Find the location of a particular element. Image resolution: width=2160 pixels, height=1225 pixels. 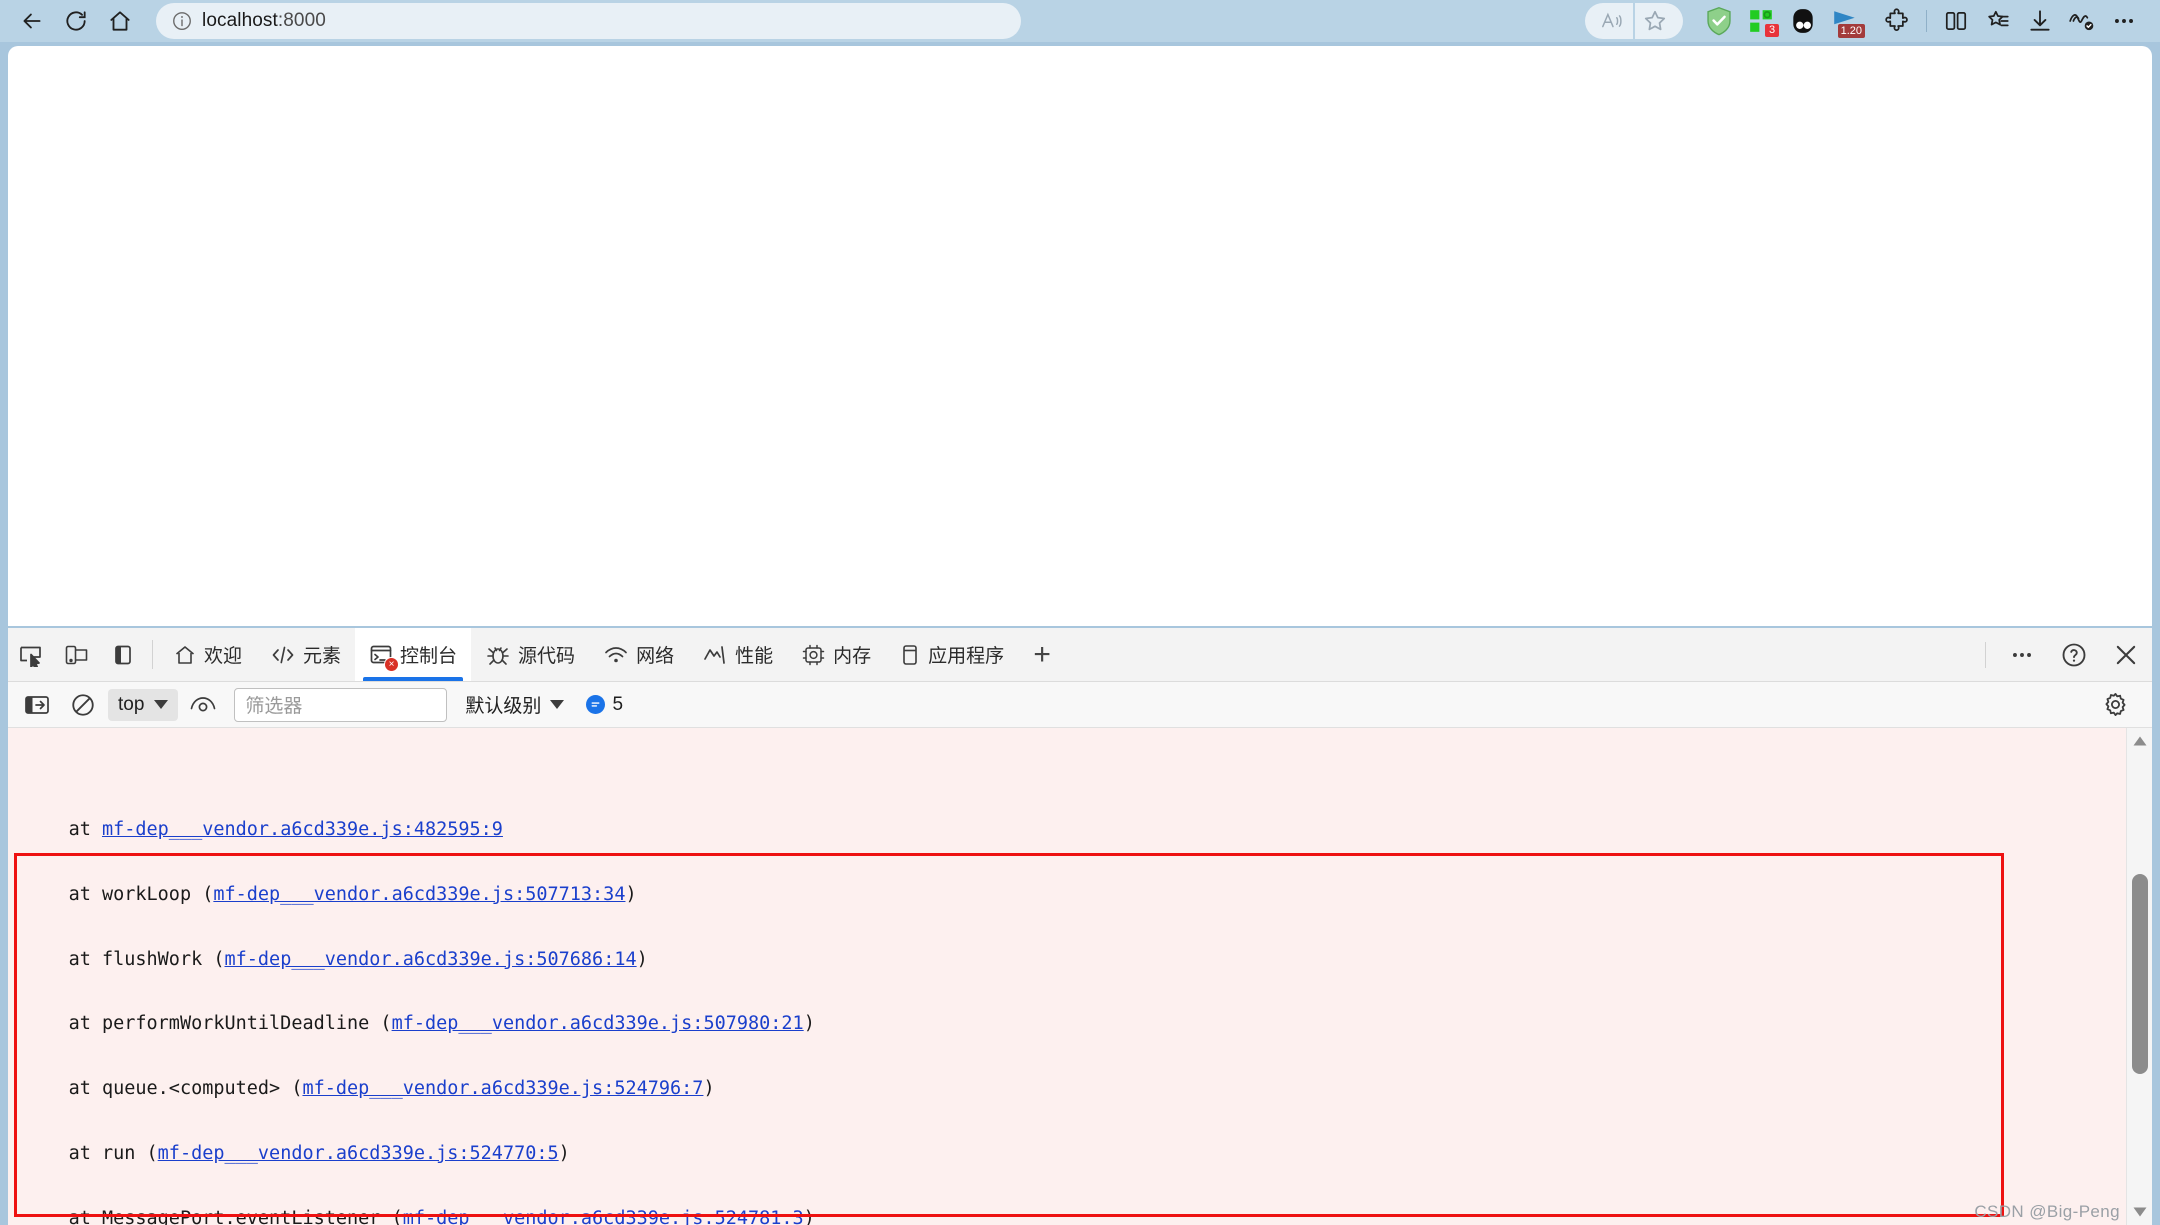

video-speed-button: 1.20 is located at coordinates (1845, 21).